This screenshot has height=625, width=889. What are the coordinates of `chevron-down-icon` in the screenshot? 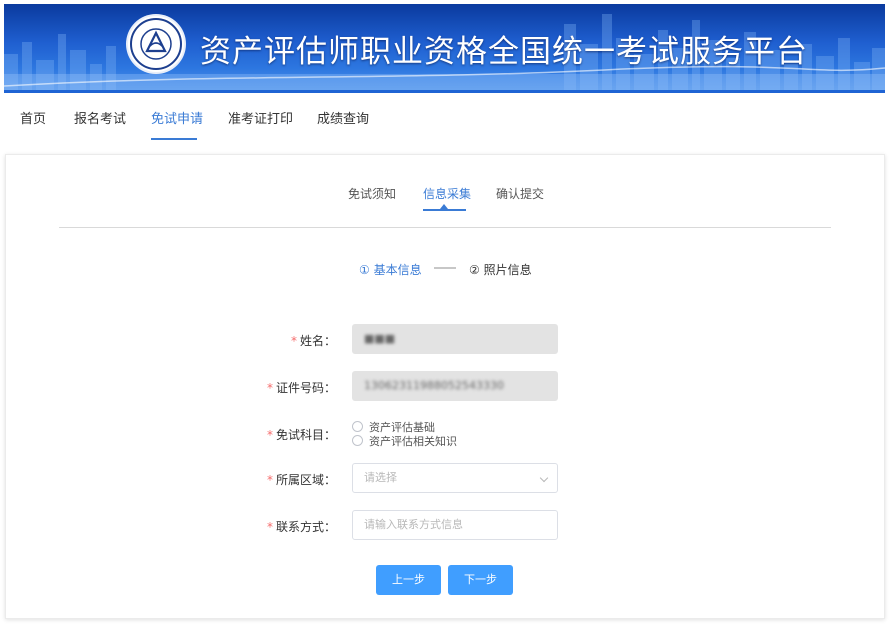 It's located at (544, 478).